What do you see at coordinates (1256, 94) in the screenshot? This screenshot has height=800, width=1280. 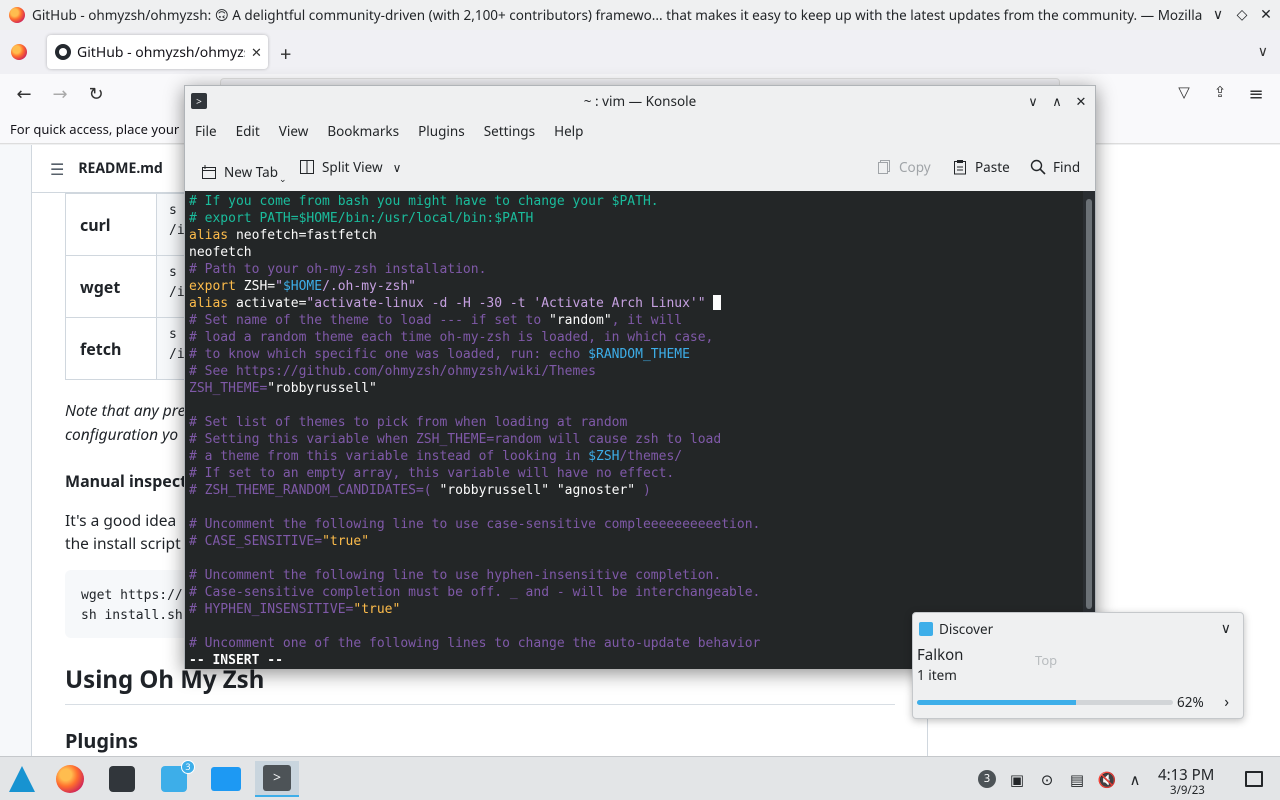 I see `app-menu-icon: ≡` at bounding box center [1256, 94].